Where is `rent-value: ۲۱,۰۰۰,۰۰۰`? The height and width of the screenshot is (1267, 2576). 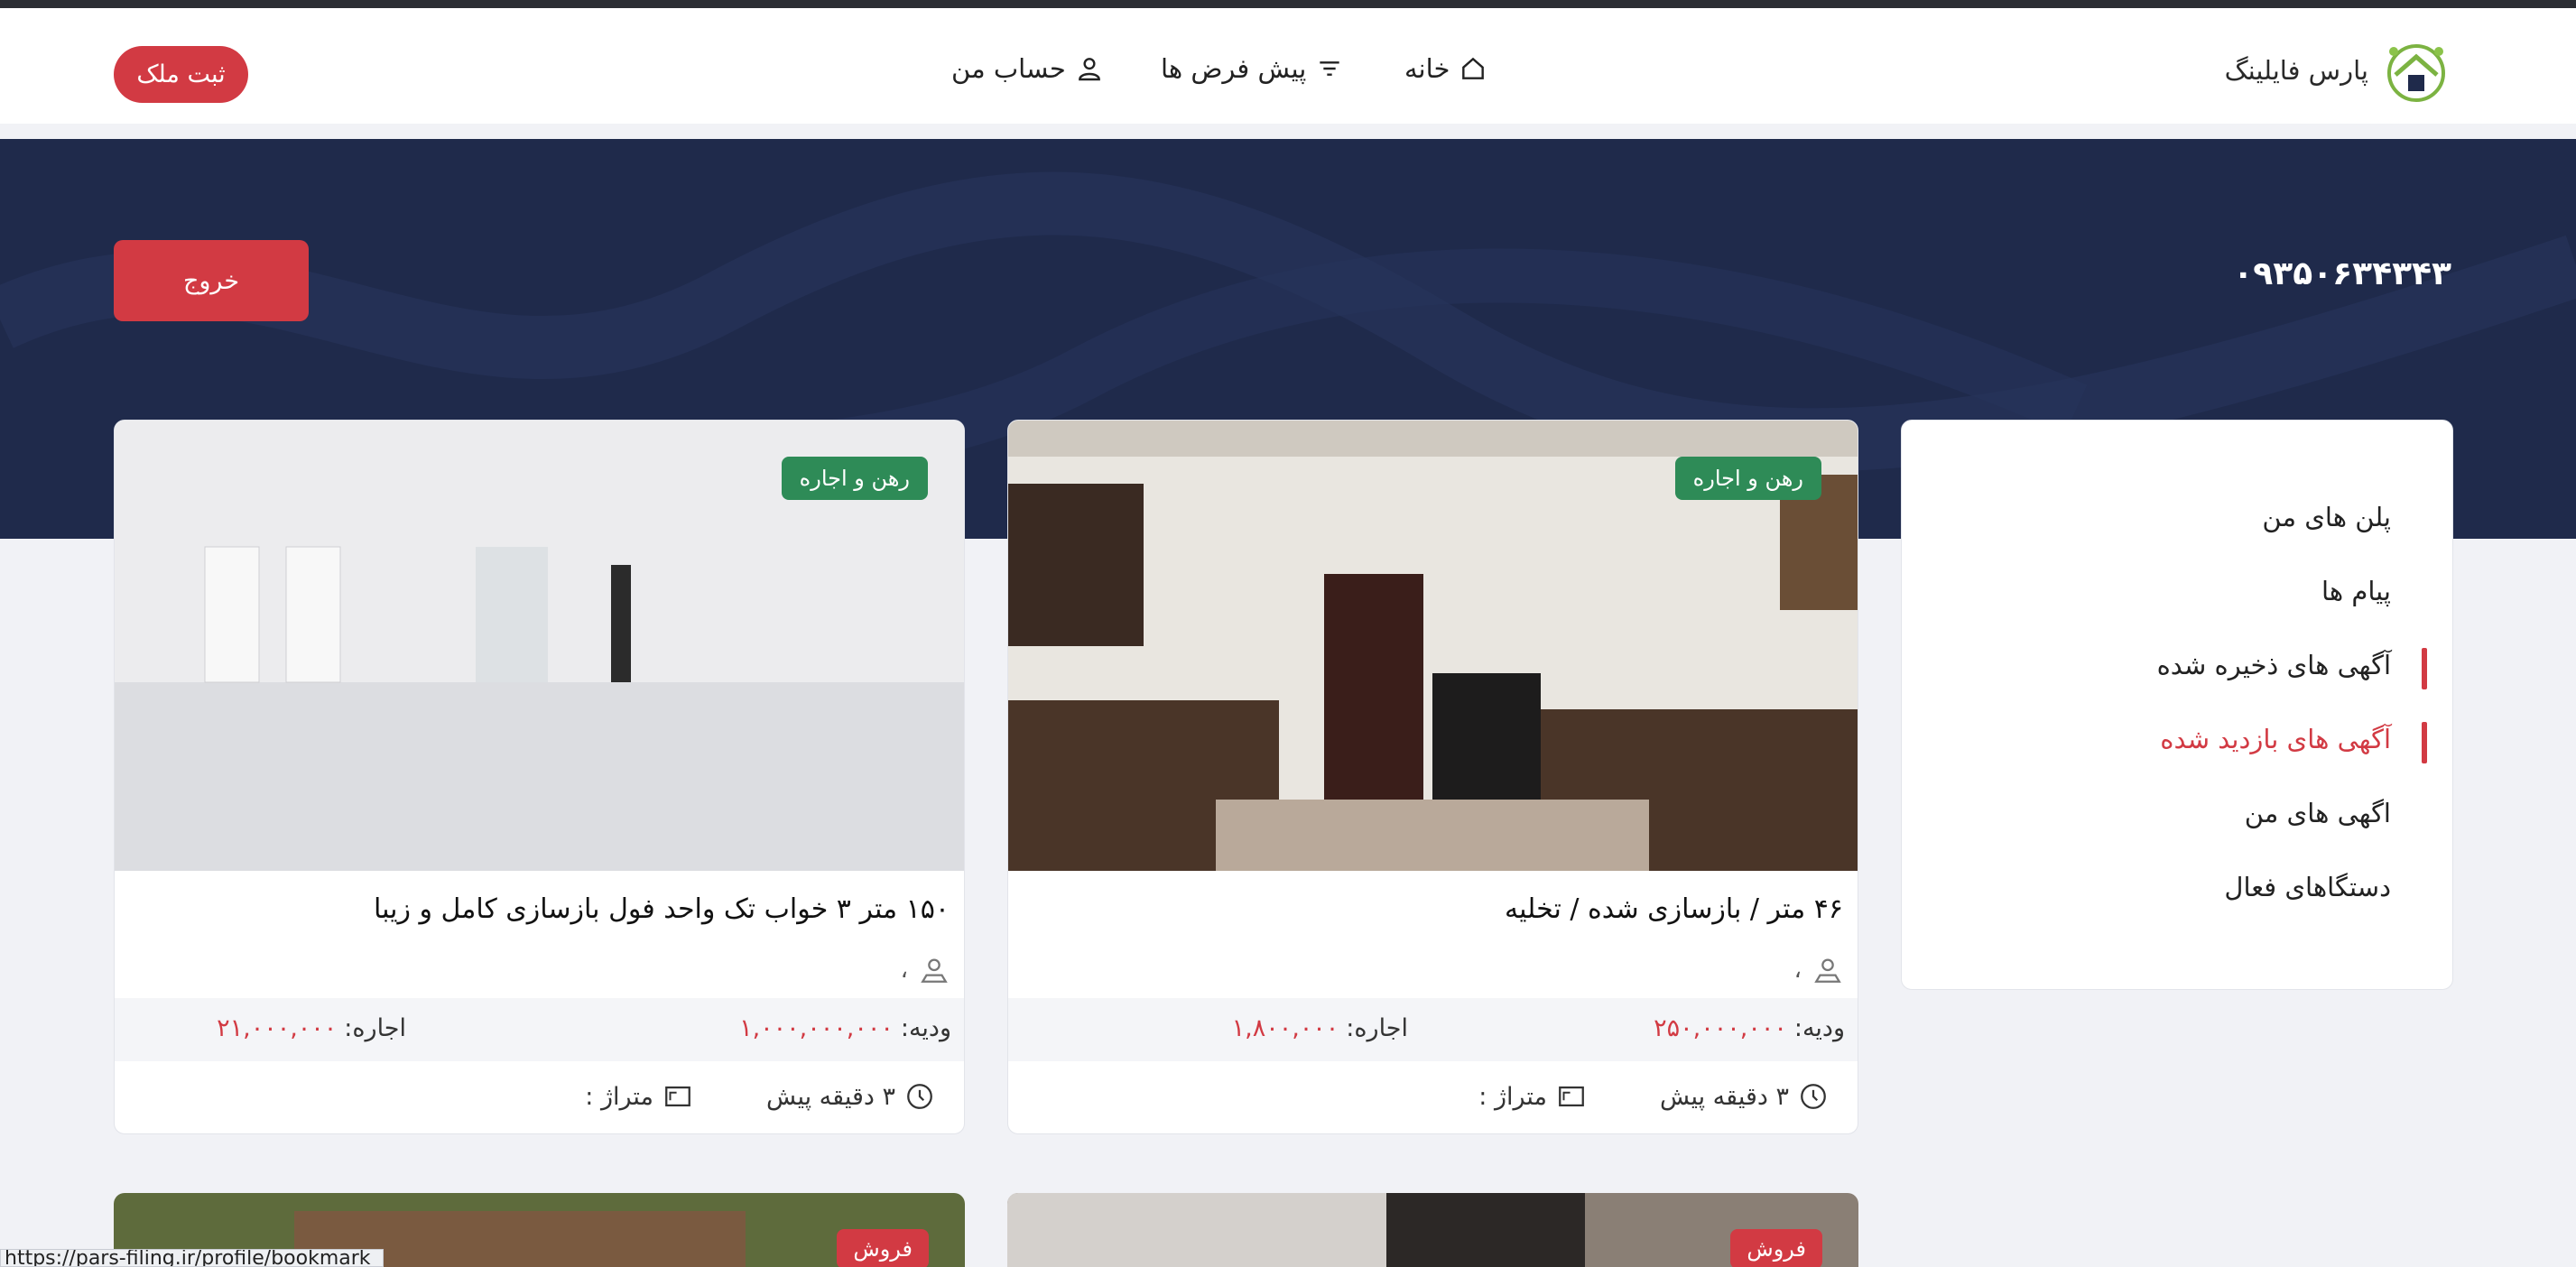
rent-value: ۲۱,۰۰۰,۰۰۰ is located at coordinates (277, 1028).